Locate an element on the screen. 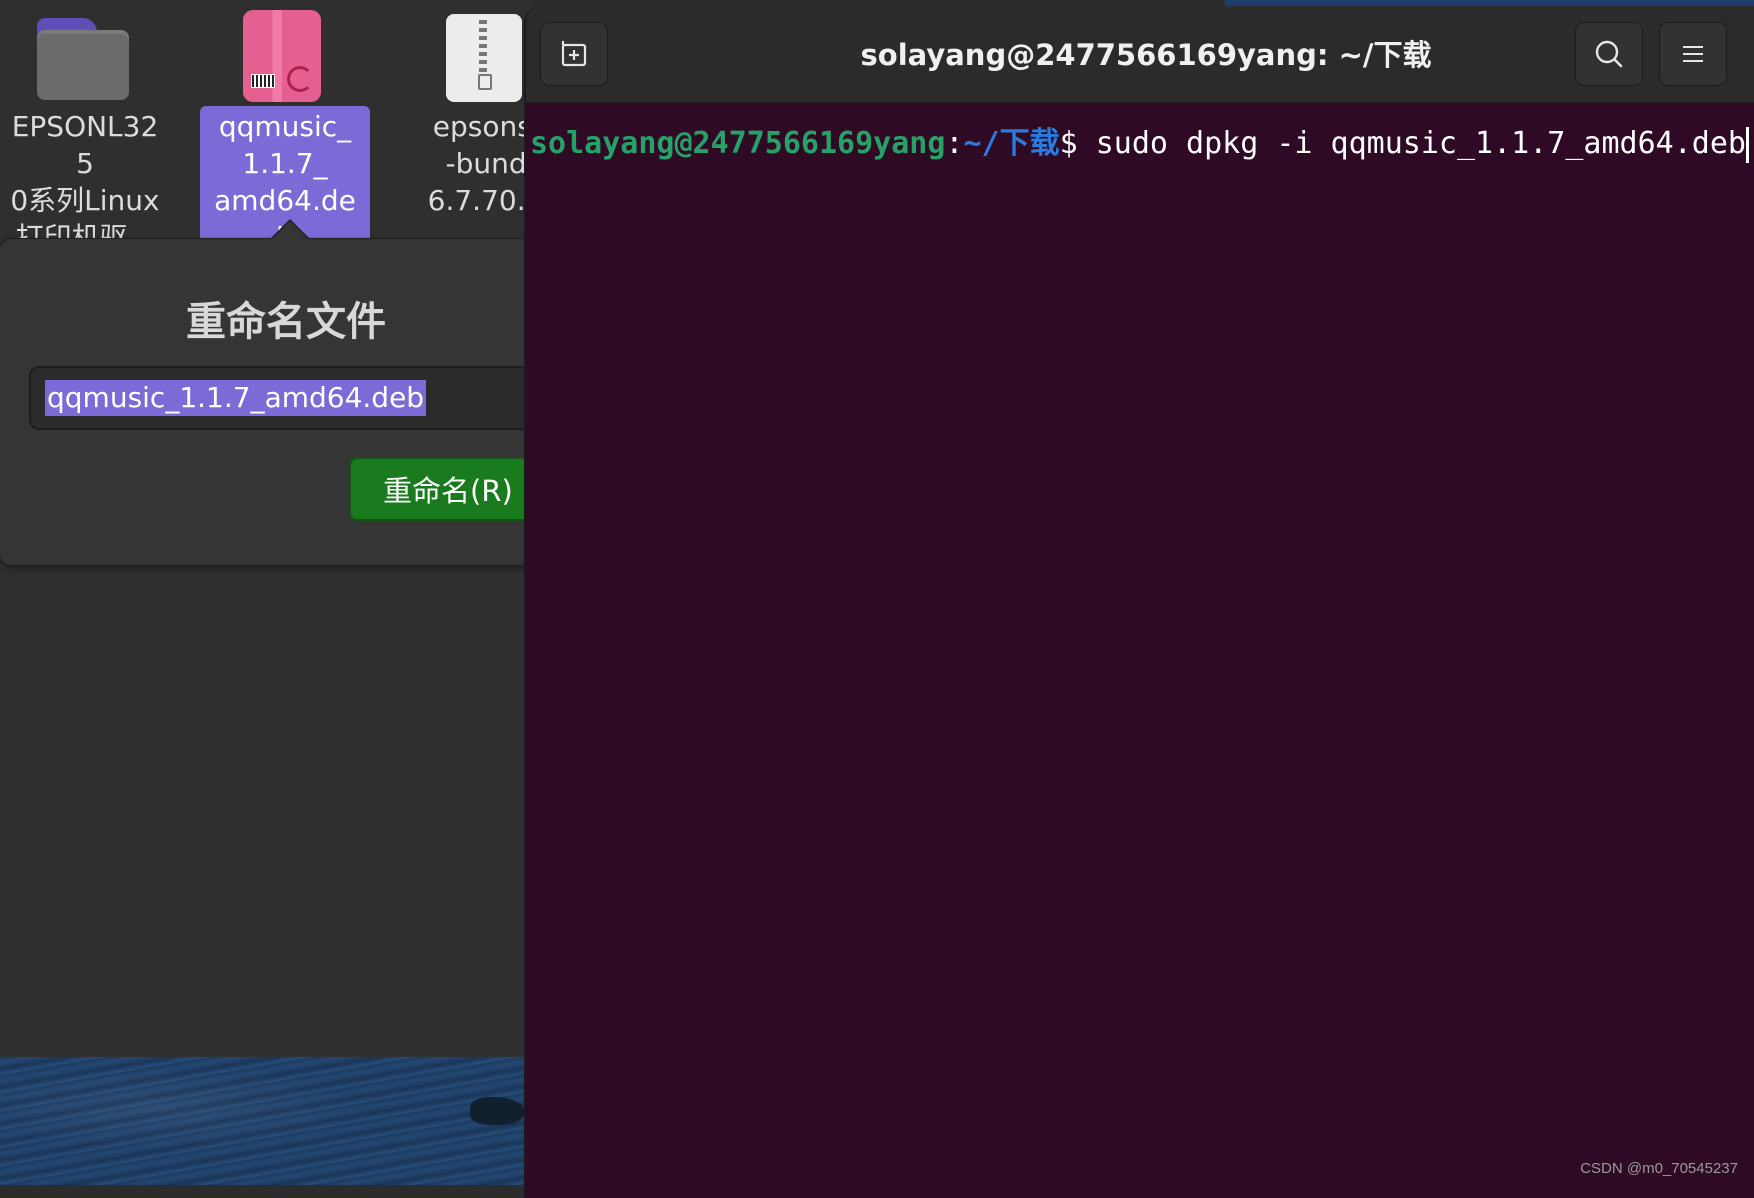 The height and width of the screenshot is (1198, 1754). rename-input-selected-text: qqmusic_1.1.7_amd64.deb is located at coordinates (236, 398).